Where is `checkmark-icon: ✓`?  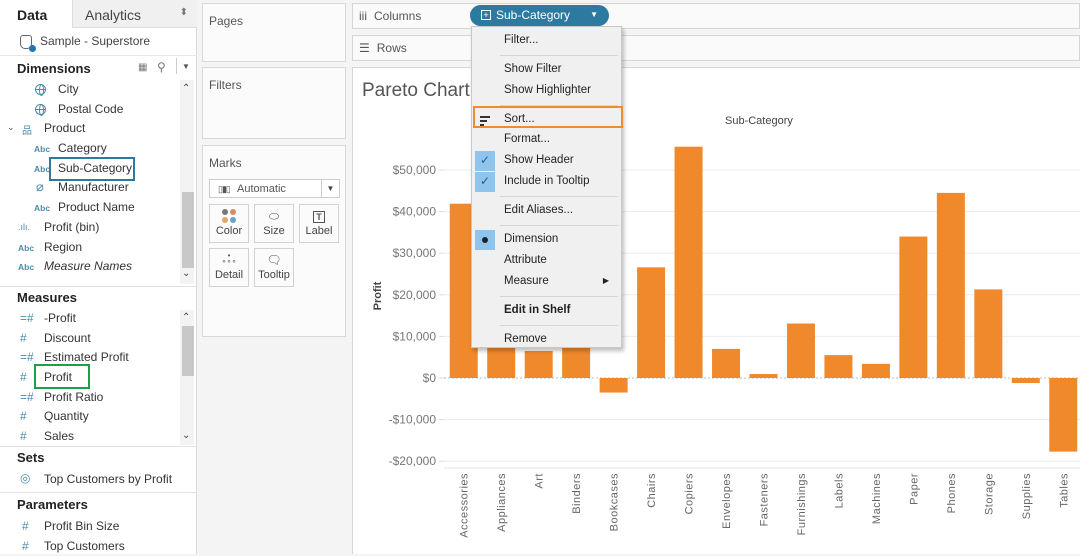
checkmark-icon: ✓ is located at coordinates (485, 161).